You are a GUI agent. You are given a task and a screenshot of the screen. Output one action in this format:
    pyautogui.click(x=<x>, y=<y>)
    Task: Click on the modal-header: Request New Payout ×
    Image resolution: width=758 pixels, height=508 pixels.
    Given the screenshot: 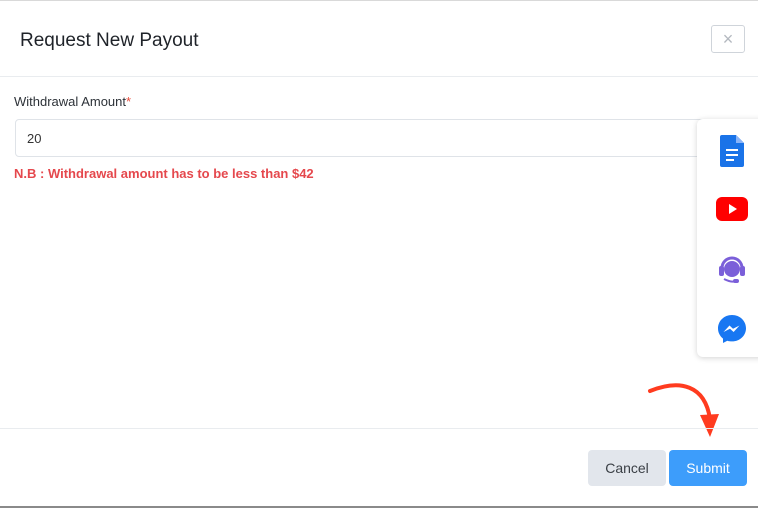 What is the action you would take?
    pyautogui.click(x=379, y=39)
    